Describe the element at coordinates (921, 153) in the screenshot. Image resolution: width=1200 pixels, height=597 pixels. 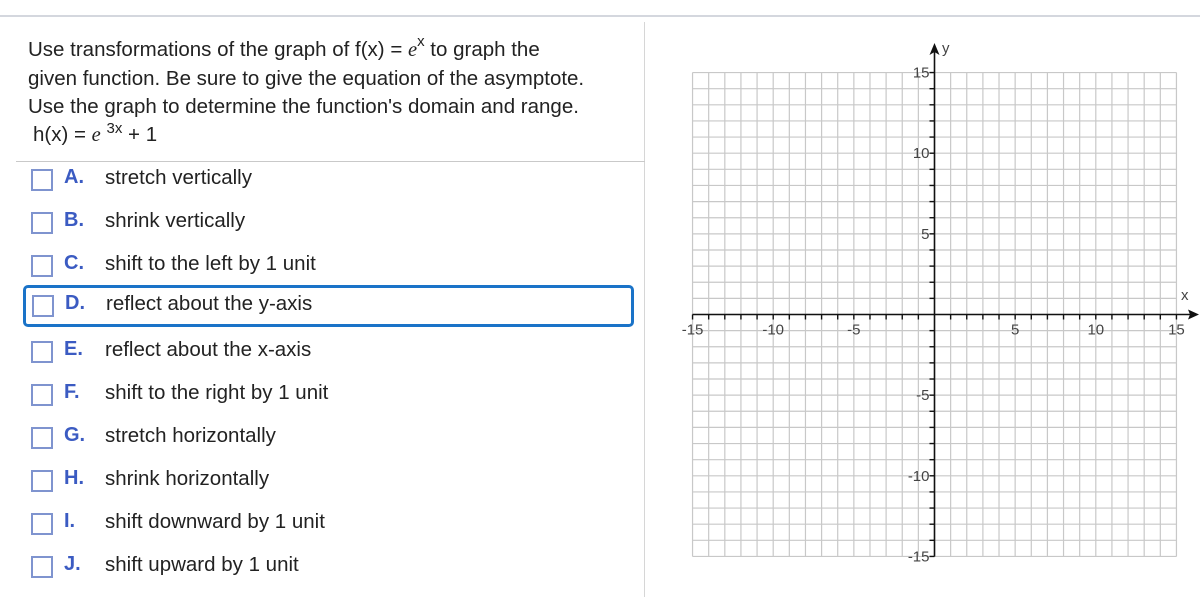
I see `y-tick-label: 10` at that location.